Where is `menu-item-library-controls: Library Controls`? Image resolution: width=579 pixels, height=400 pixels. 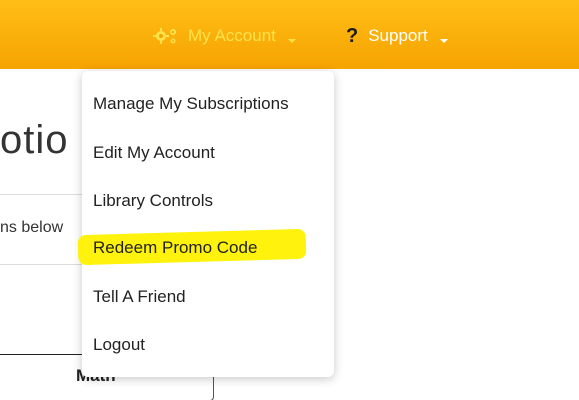
menu-item-library-controls: Library Controls is located at coordinates (153, 201).